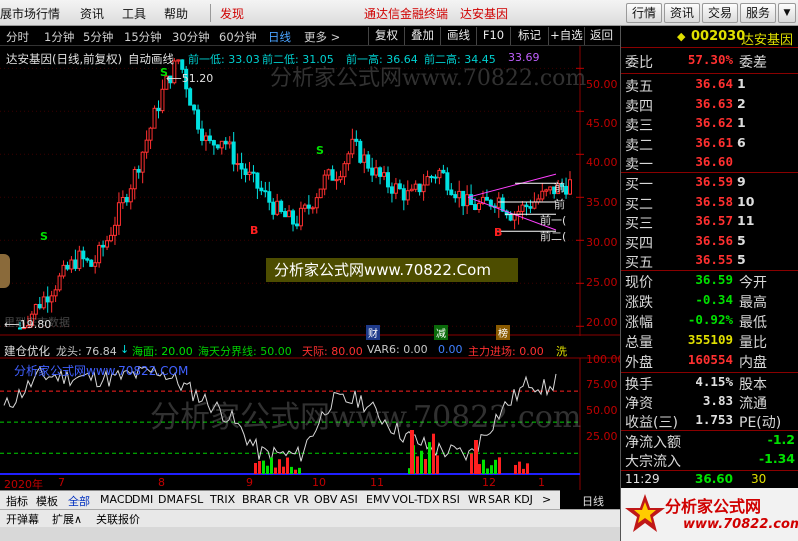 Image resolution: width=798 pixels, height=541 pixels. Describe the element at coordinates (310, 518) in the screenshot. I see `extension-bar: 开弹幕 扩展∧ 关联报价` at that location.